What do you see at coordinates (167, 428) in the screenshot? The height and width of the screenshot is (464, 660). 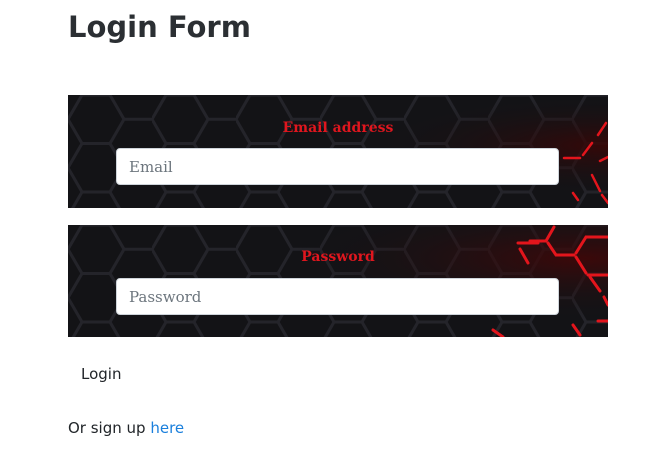 I see `signup-link: here` at bounding box center [167, 428].